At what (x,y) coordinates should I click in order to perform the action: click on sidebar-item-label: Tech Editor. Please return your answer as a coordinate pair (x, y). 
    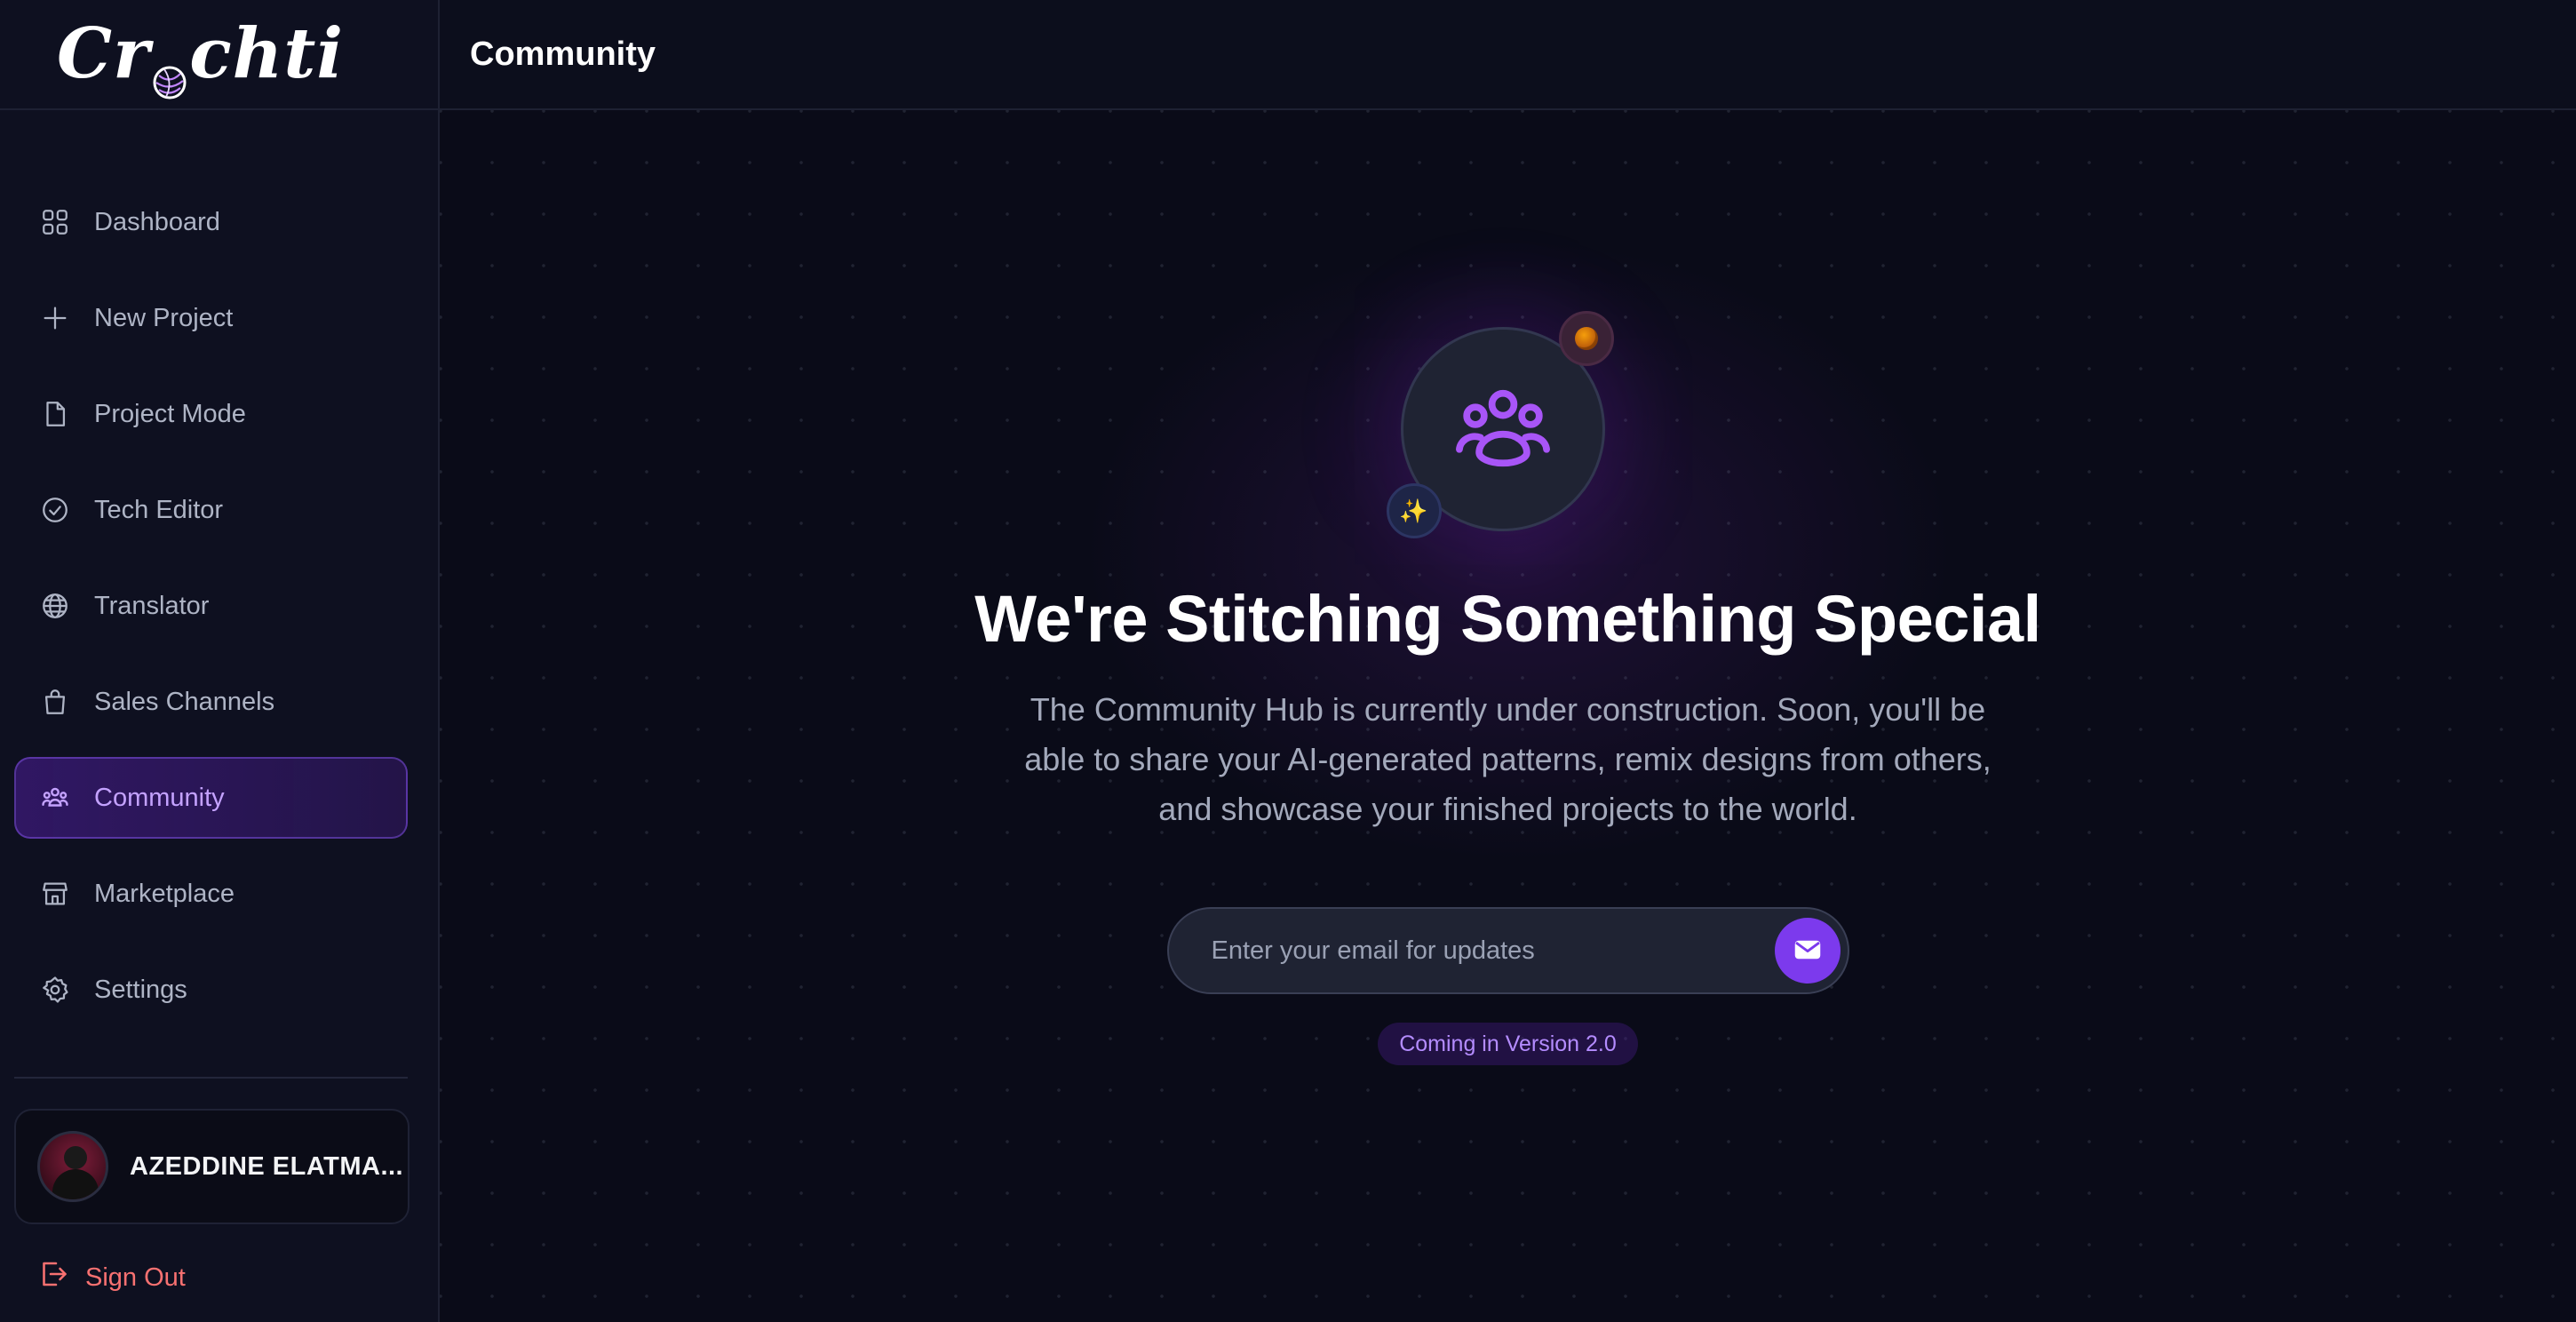
    Looking at the image, I should click on (159, 509).